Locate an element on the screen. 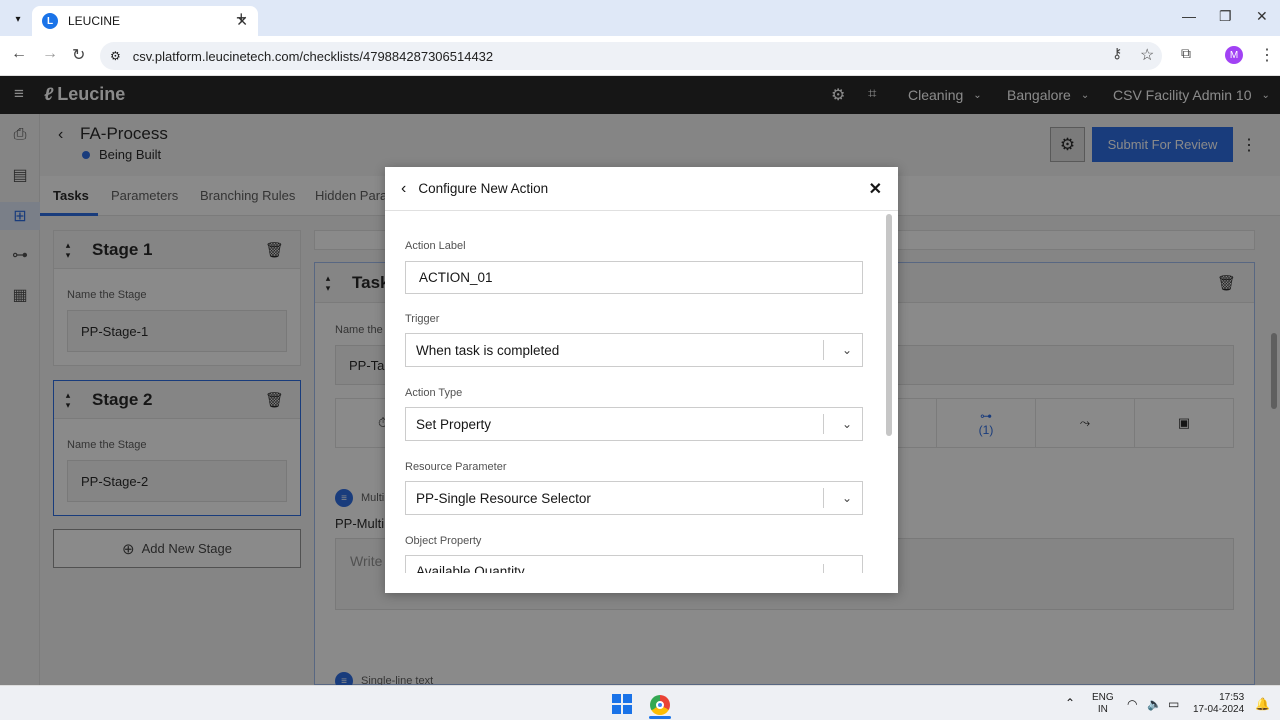  action-label-label: Action Label is located at coordinates (435, 246).